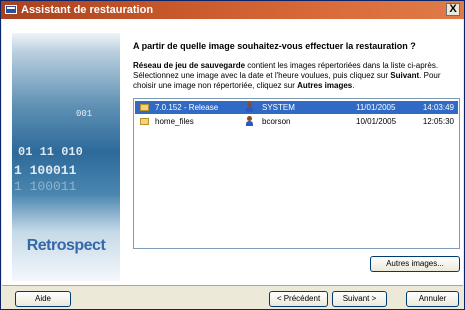 The width and height of the screenshot is (465, 310). What do you see at coordinates (405, 75) in the screenshot?
I see `desc-next-ref: Suivant` at bounding box center [405, 75].